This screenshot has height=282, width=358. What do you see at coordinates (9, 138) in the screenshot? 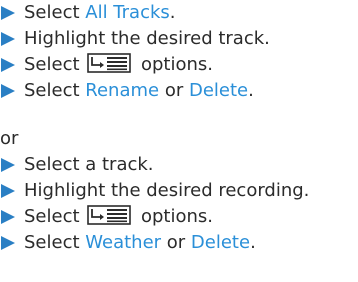
I see `or-separator: or` at bounding box center [9, 138].